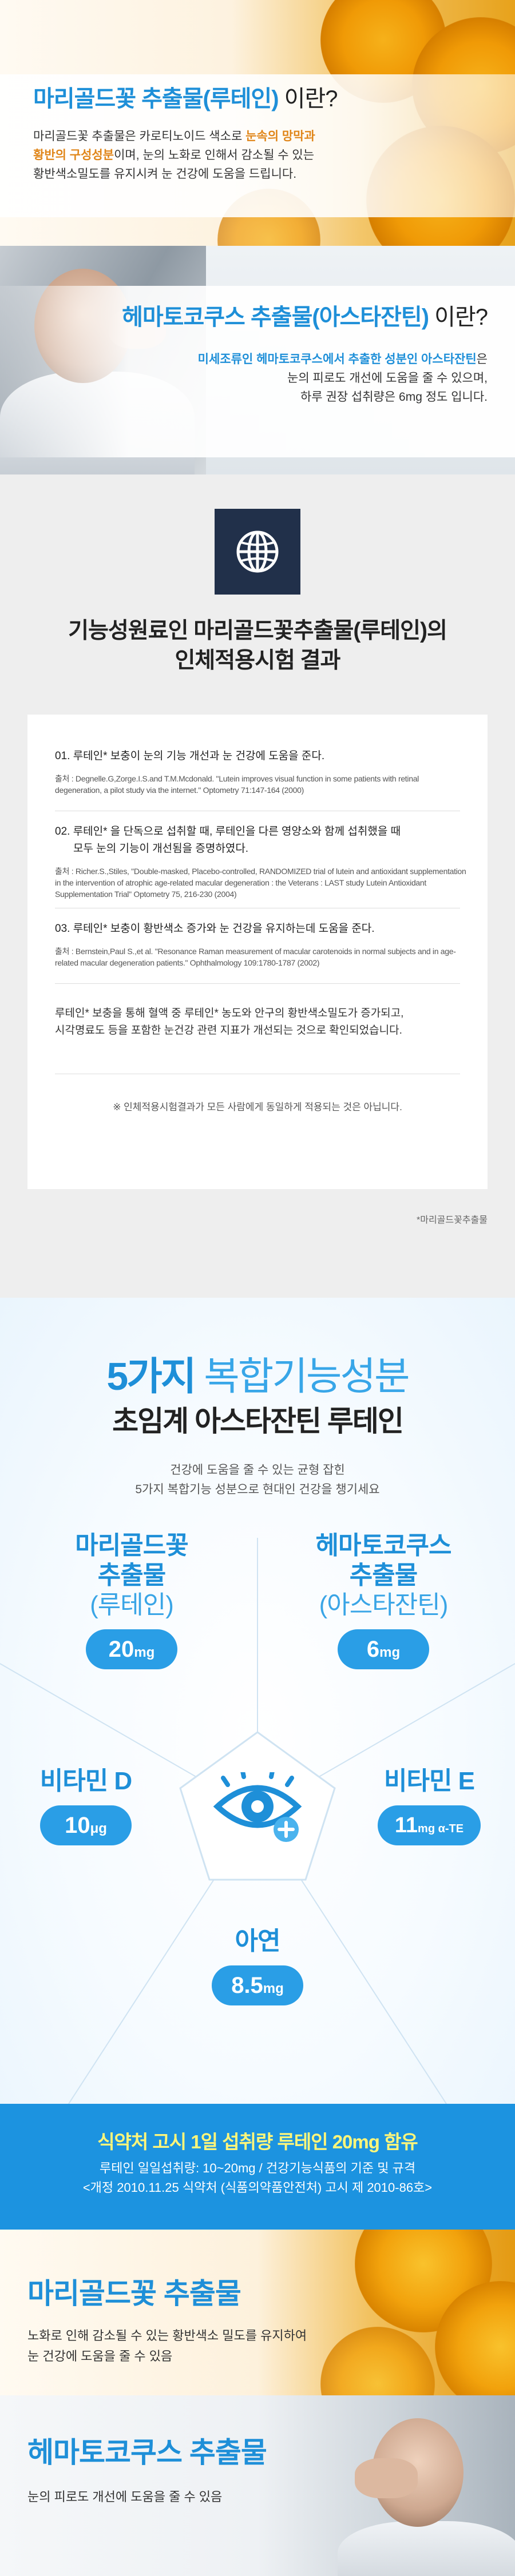  Describe the element at coordinates (258, 1376) in the screenshot. I see `five-ingredients-title: 5가지 복합기능성분` at that location.